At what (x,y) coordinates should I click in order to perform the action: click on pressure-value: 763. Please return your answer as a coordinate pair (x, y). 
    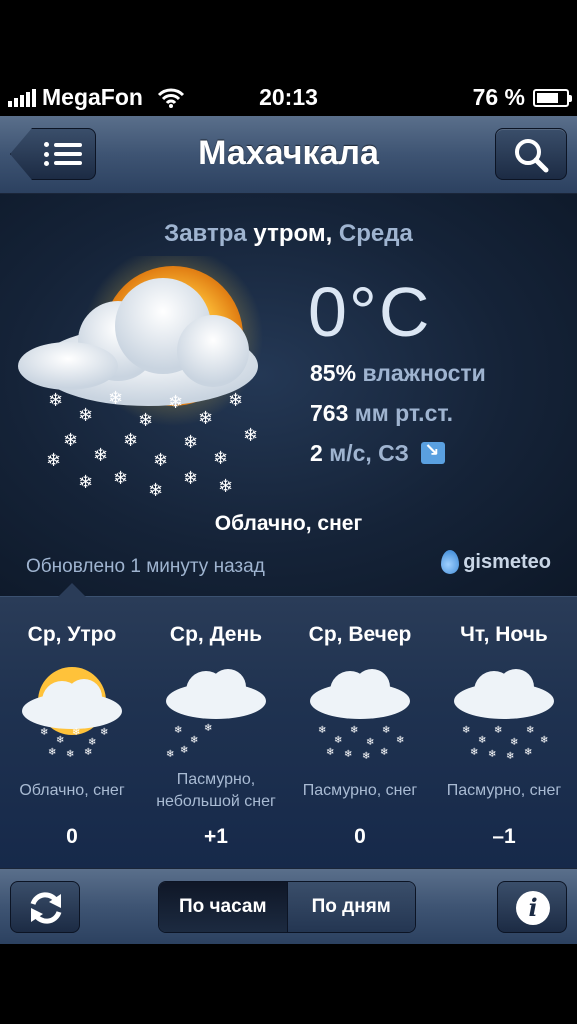
    Looking at the image, I should click on (329, 413).